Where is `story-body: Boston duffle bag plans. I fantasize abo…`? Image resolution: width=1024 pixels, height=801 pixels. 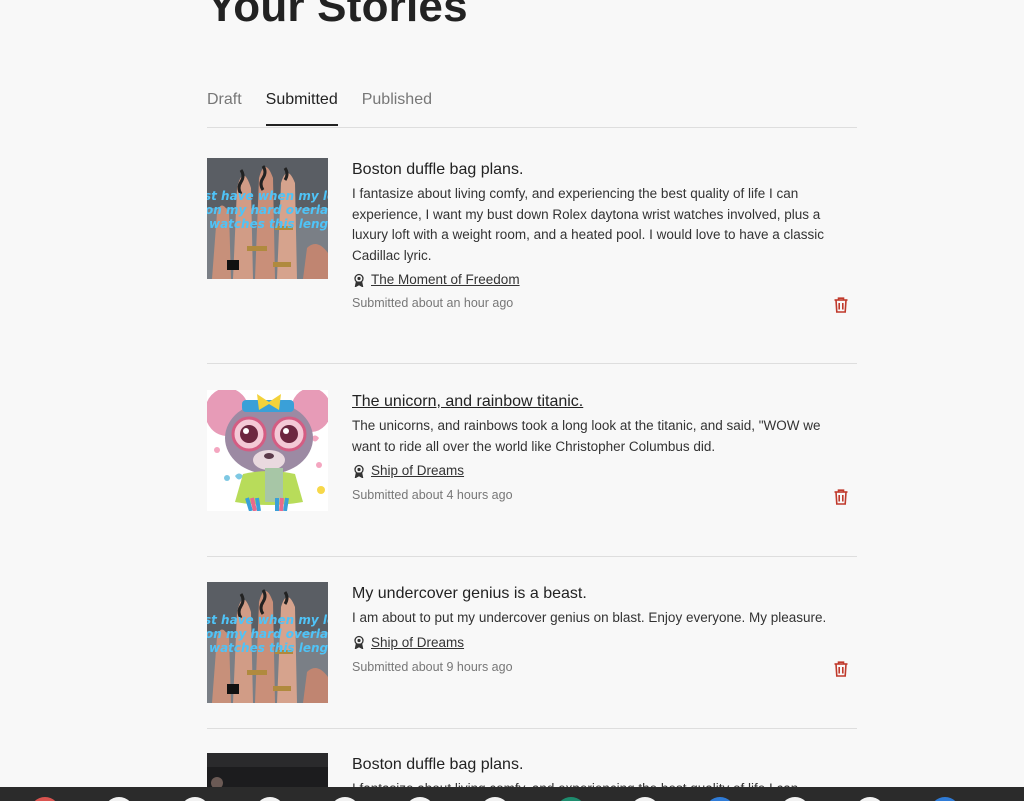
story-body: Boston duffle bag plans. I fantasize abo… is located at coordinates (602, 222).